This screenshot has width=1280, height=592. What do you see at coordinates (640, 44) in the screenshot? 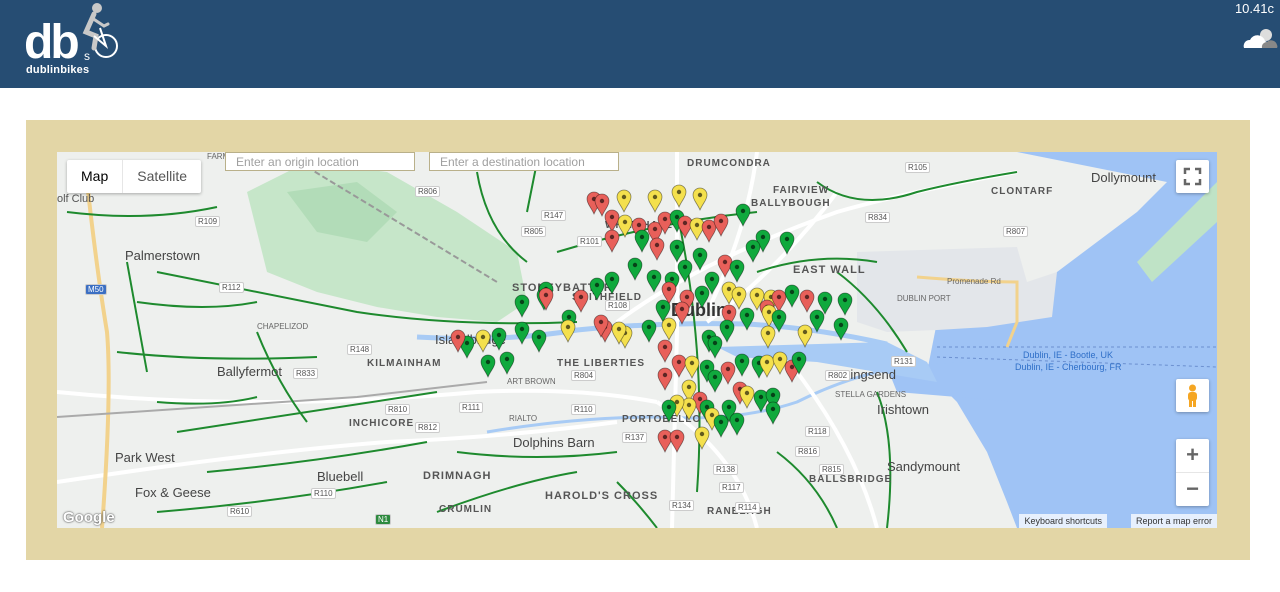
I see `site-header: db s dublinbikes 10.41c` at bounding box center [640, 44].